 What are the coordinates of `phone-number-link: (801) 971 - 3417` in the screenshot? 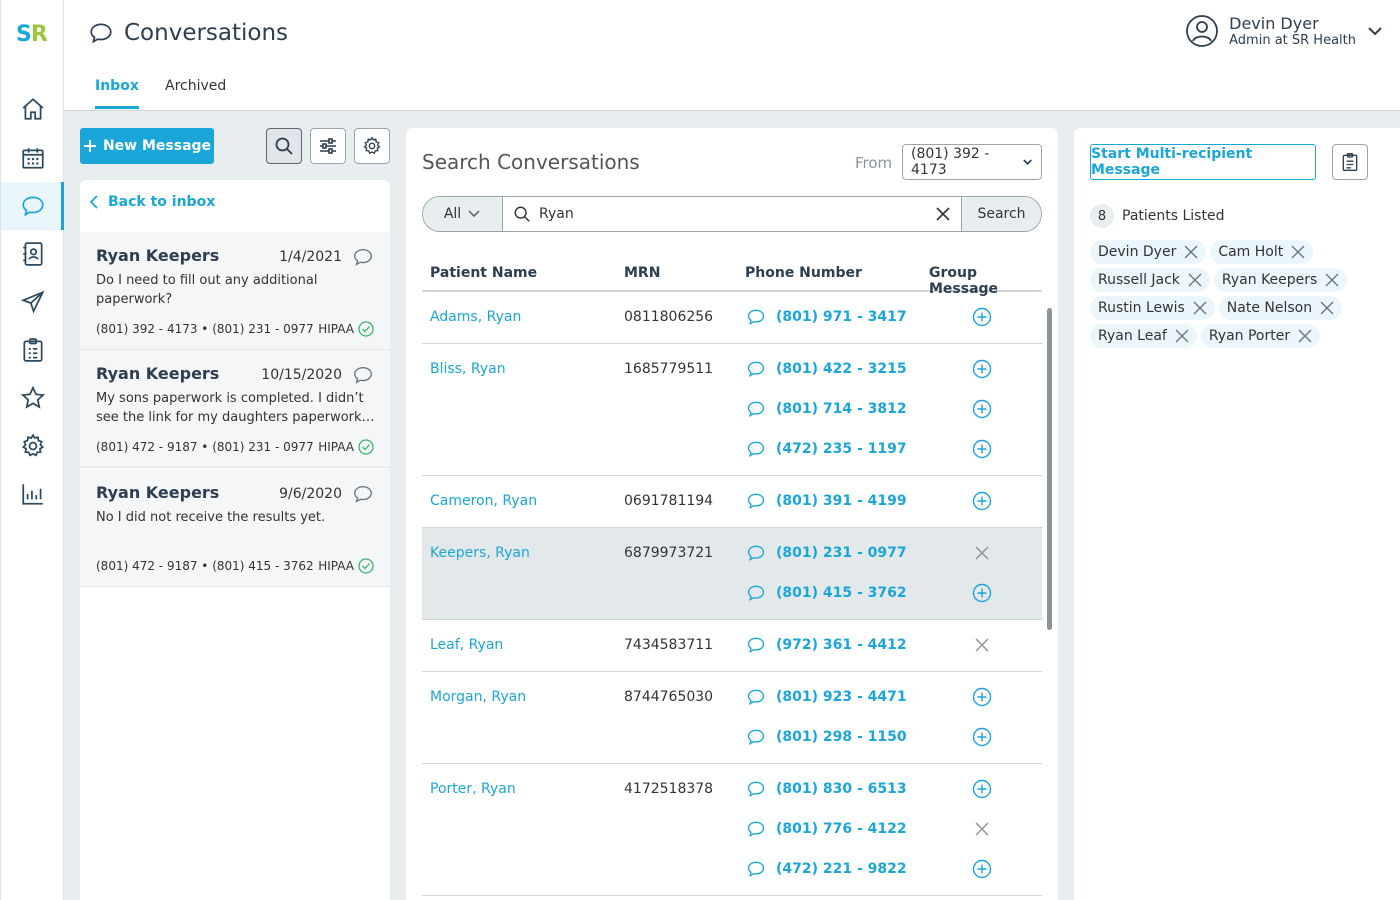 It's located at (826, 317).